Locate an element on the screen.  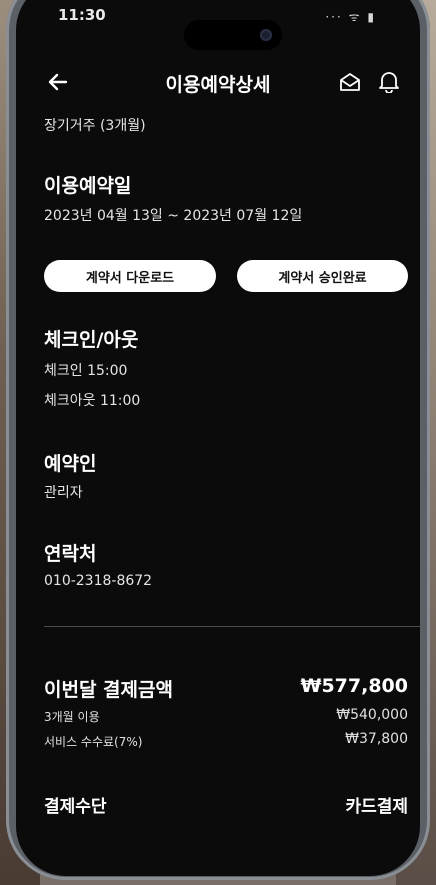
dynamic-island is located at coordinates (233, 35).